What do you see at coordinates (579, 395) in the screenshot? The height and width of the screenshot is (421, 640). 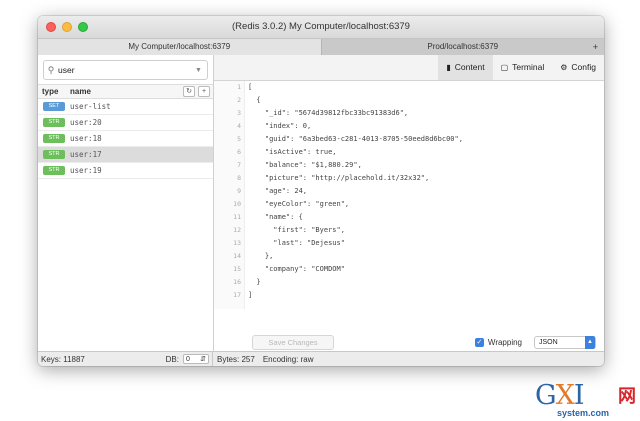 I see `watermark-i: I` at bounding box center [579, 395].